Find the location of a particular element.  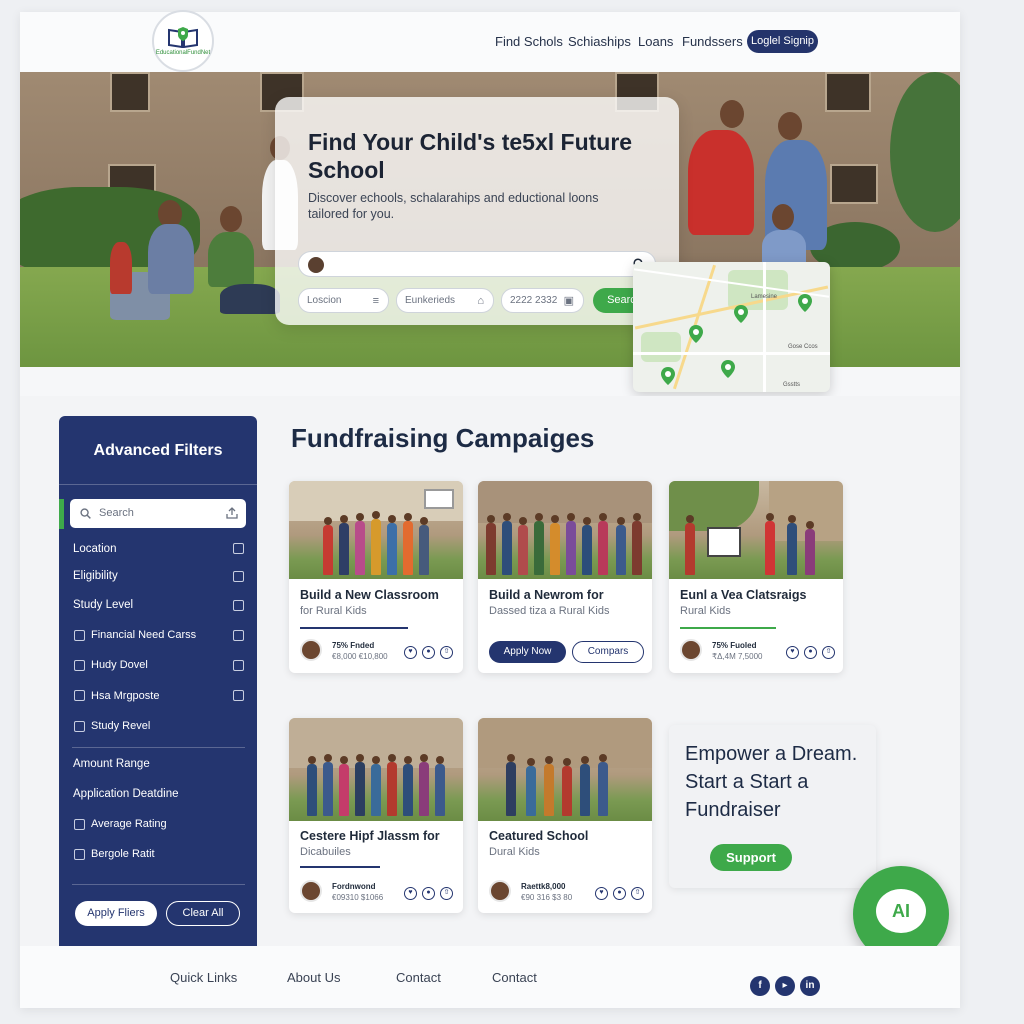

filter-eligibility: Eligibility is located at coordinates (95, 576).